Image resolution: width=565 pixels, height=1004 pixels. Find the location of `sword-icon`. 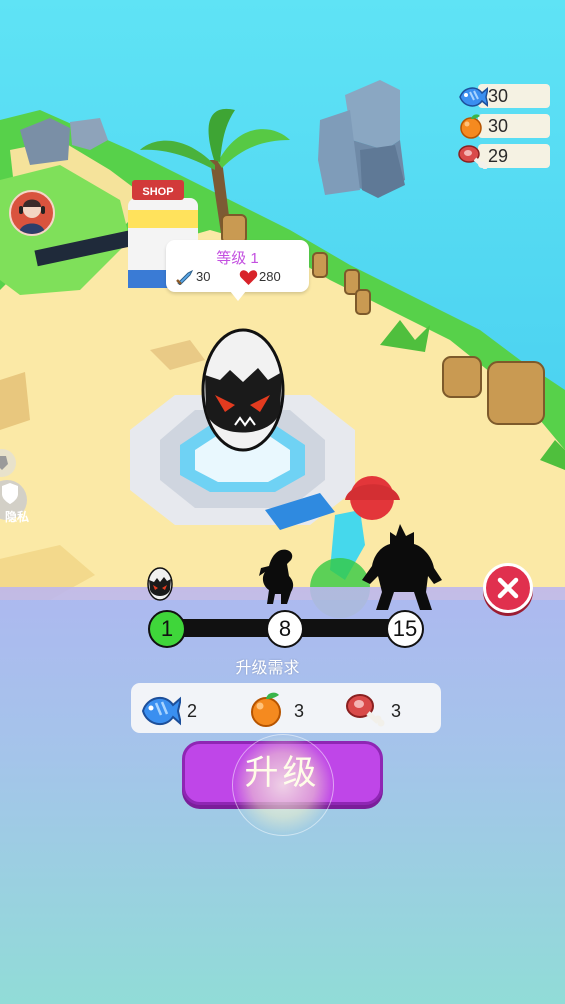

sword-icon is located at coordinates (185, 277).